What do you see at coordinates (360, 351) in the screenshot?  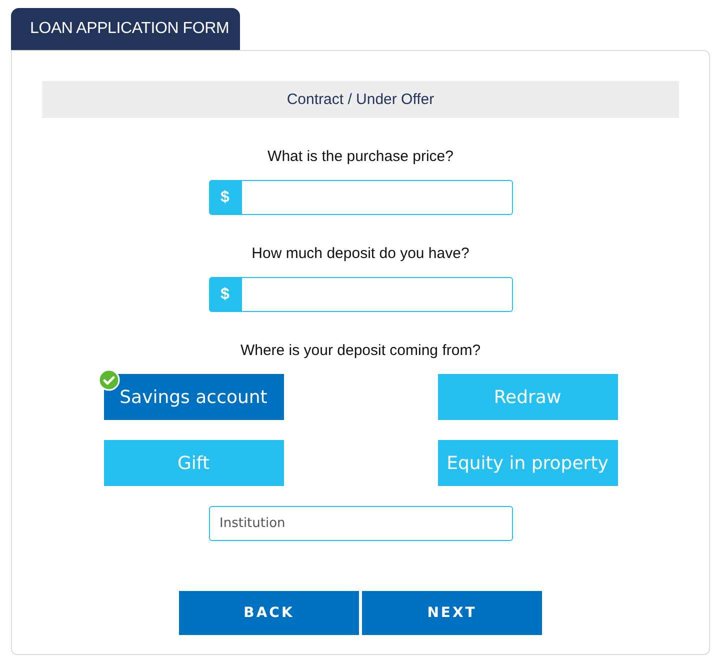 I see `question-label: Where is your deposit coming from?` at bounding box center [360, 351].